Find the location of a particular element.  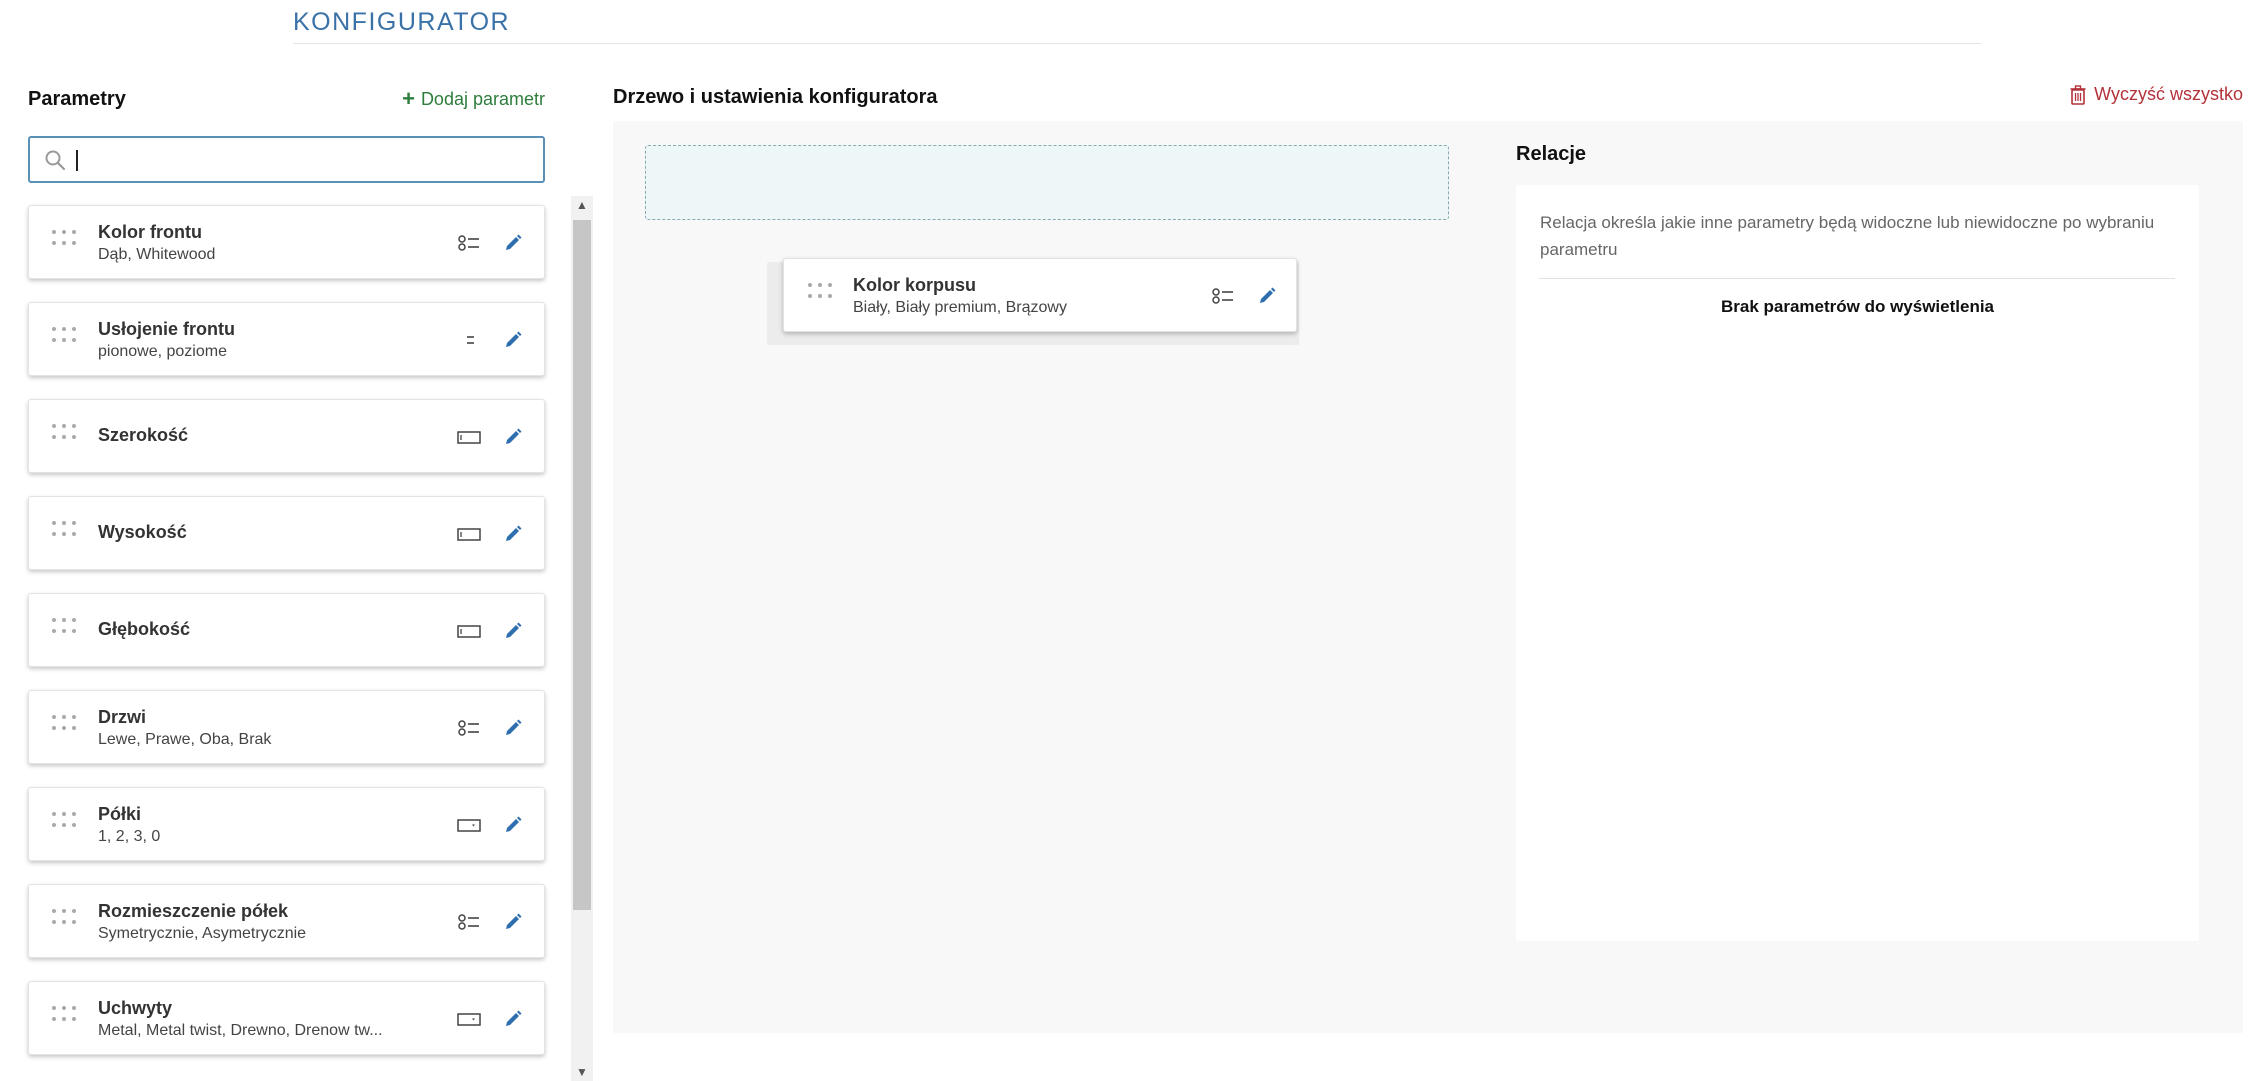

text-caret is located at coordinates (77, 160).